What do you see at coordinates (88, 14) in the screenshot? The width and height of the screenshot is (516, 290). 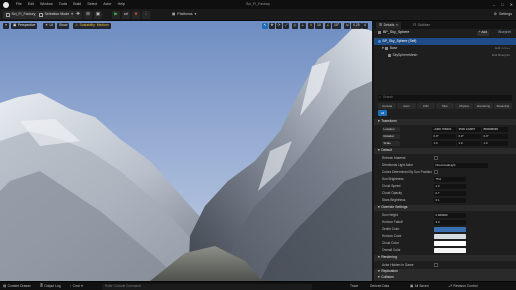 I see `blueprint-icon: ⊞` at bounding box center [88, 14].